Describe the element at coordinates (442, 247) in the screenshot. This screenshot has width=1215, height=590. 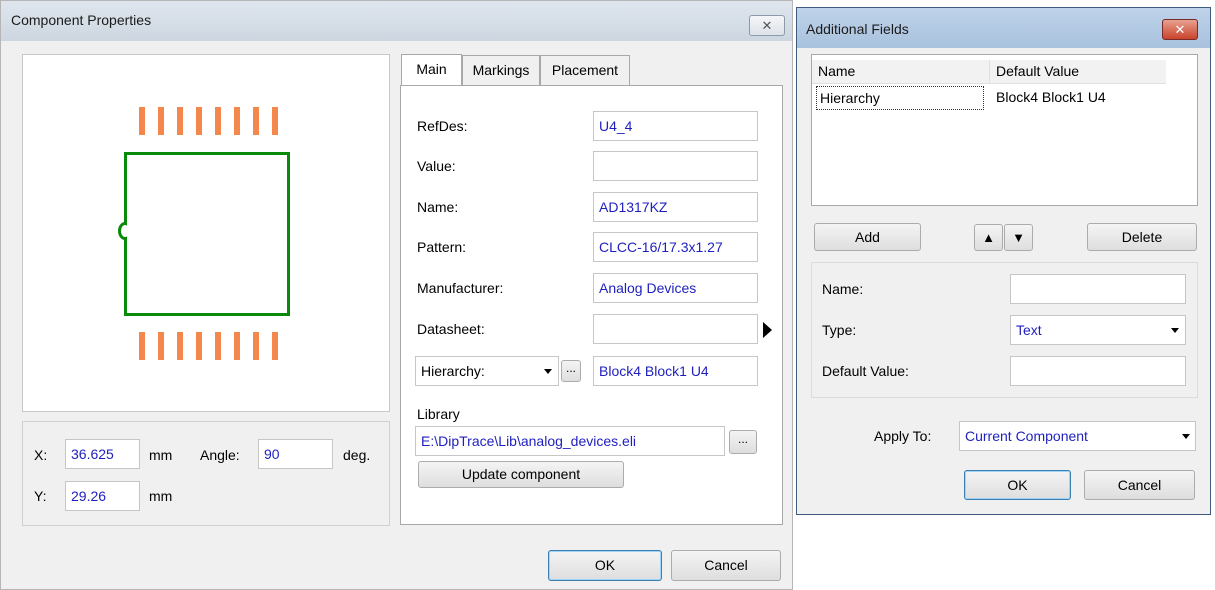
I see `pattern-label: Pattern:` at that location.